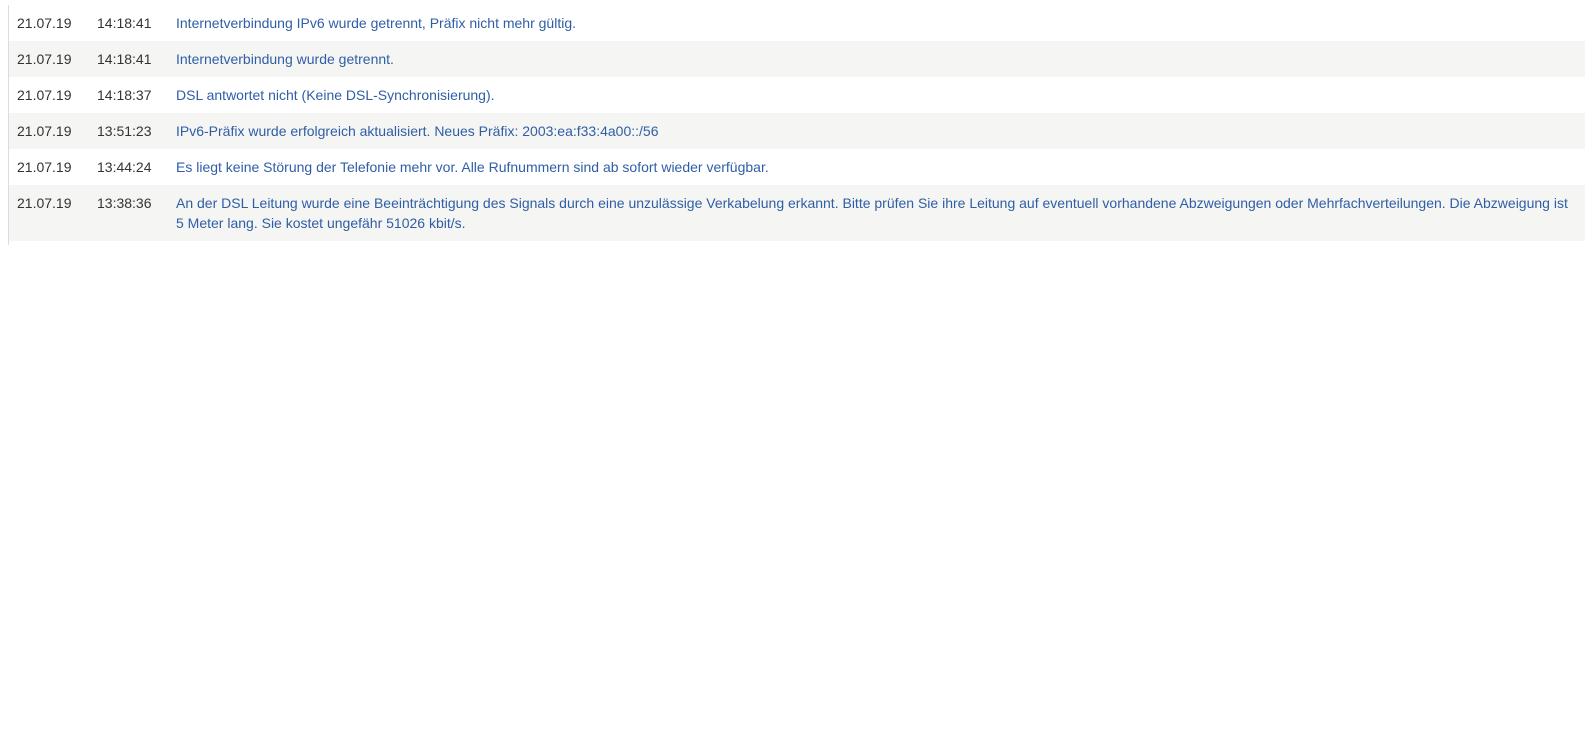 The height and width of the screenshot is (751, 1585). I want to click on log-time: 13:44:24, so click(124, 167).